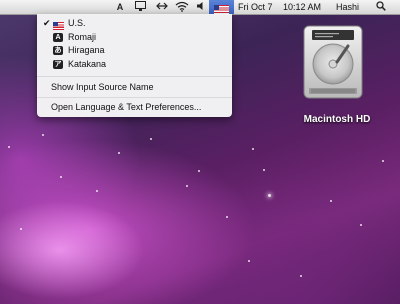  I want to click on menu-item-label: Romaji, so click(82, 37).